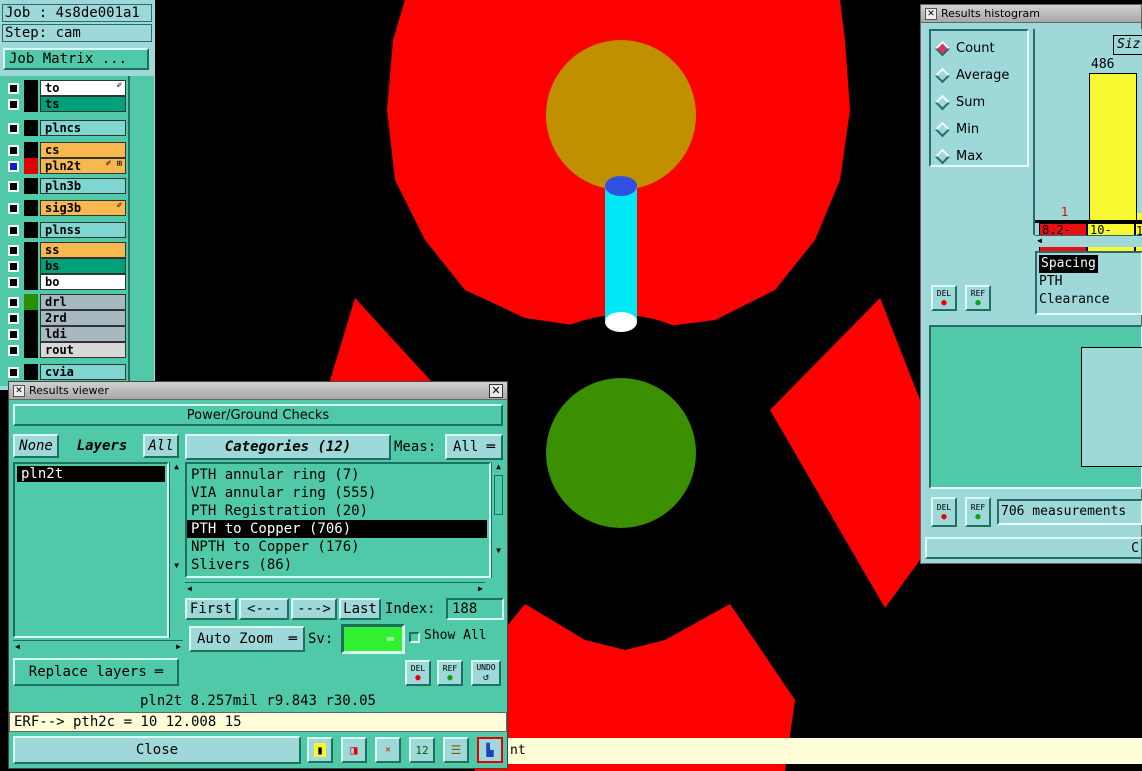 This screenshot has width=1142, height=771. Describe the element at coordinates (418, 673) in the screenshot. I see `del-button: DEL ●` at that location.